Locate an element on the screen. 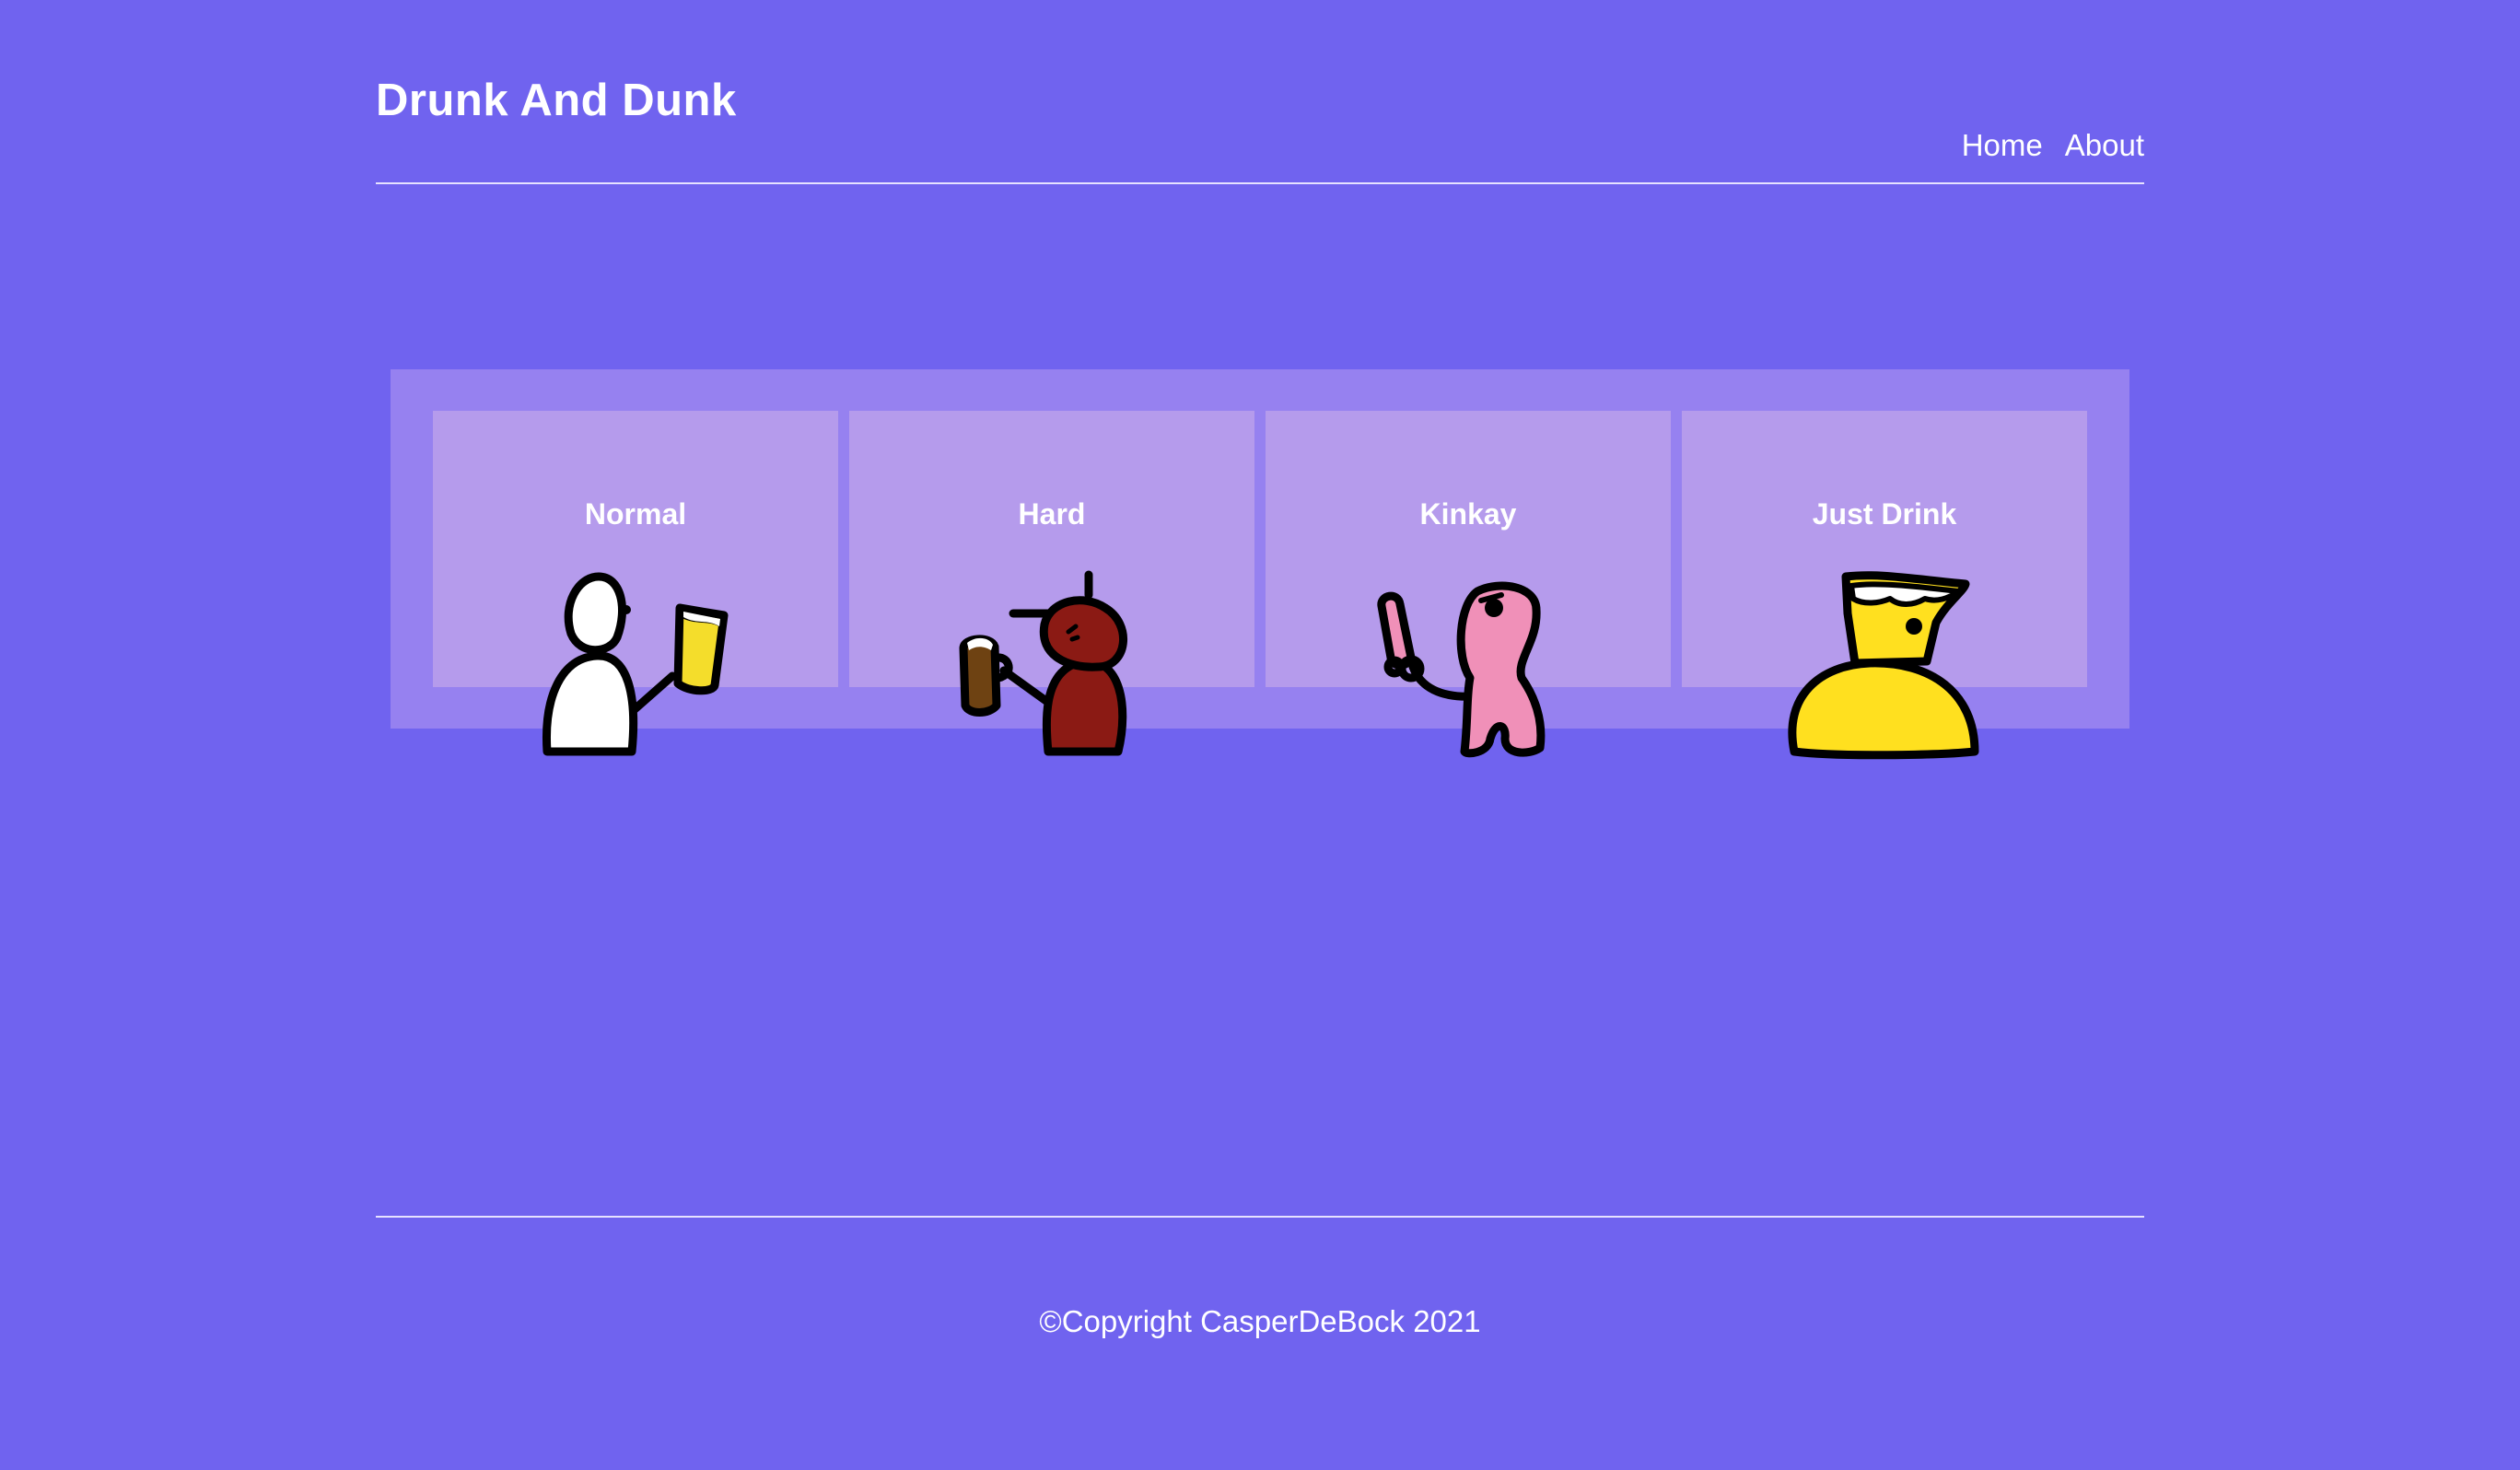 The width and height of the screenshot is (2520, 1470). card-title: Kinkay is located at coordinates (1468, 514).